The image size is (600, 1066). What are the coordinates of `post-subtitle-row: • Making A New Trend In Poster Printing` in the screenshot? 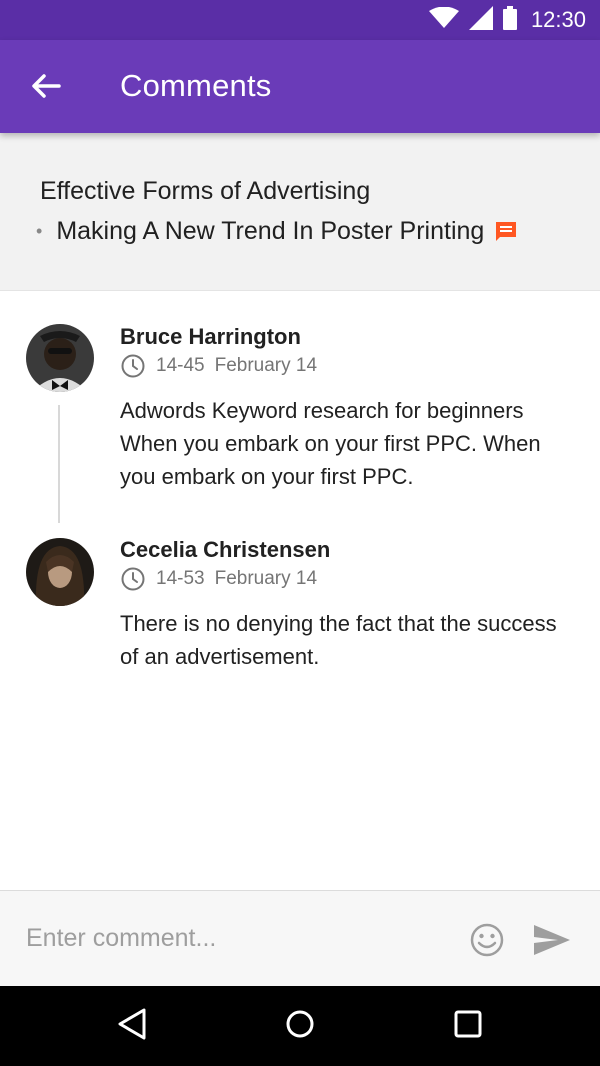 It's located at (277, 231).